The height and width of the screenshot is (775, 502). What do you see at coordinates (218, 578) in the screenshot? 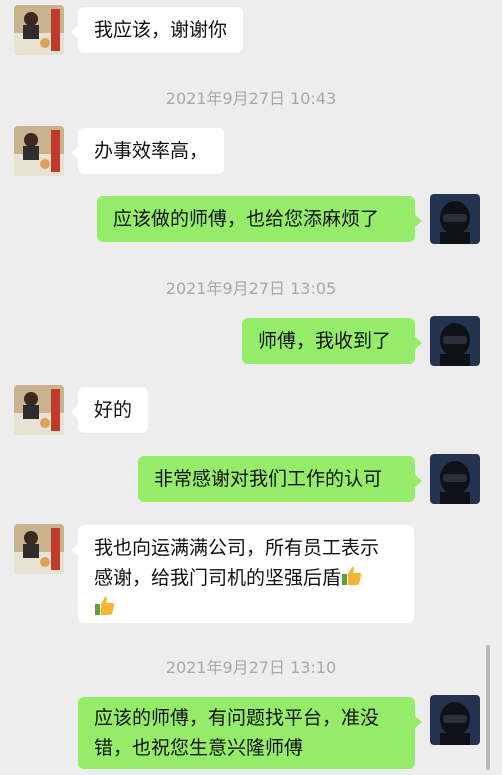
I see `message-text-line: 感谢，给我门司机的坚强后盾` at bounding box center [218, 578].